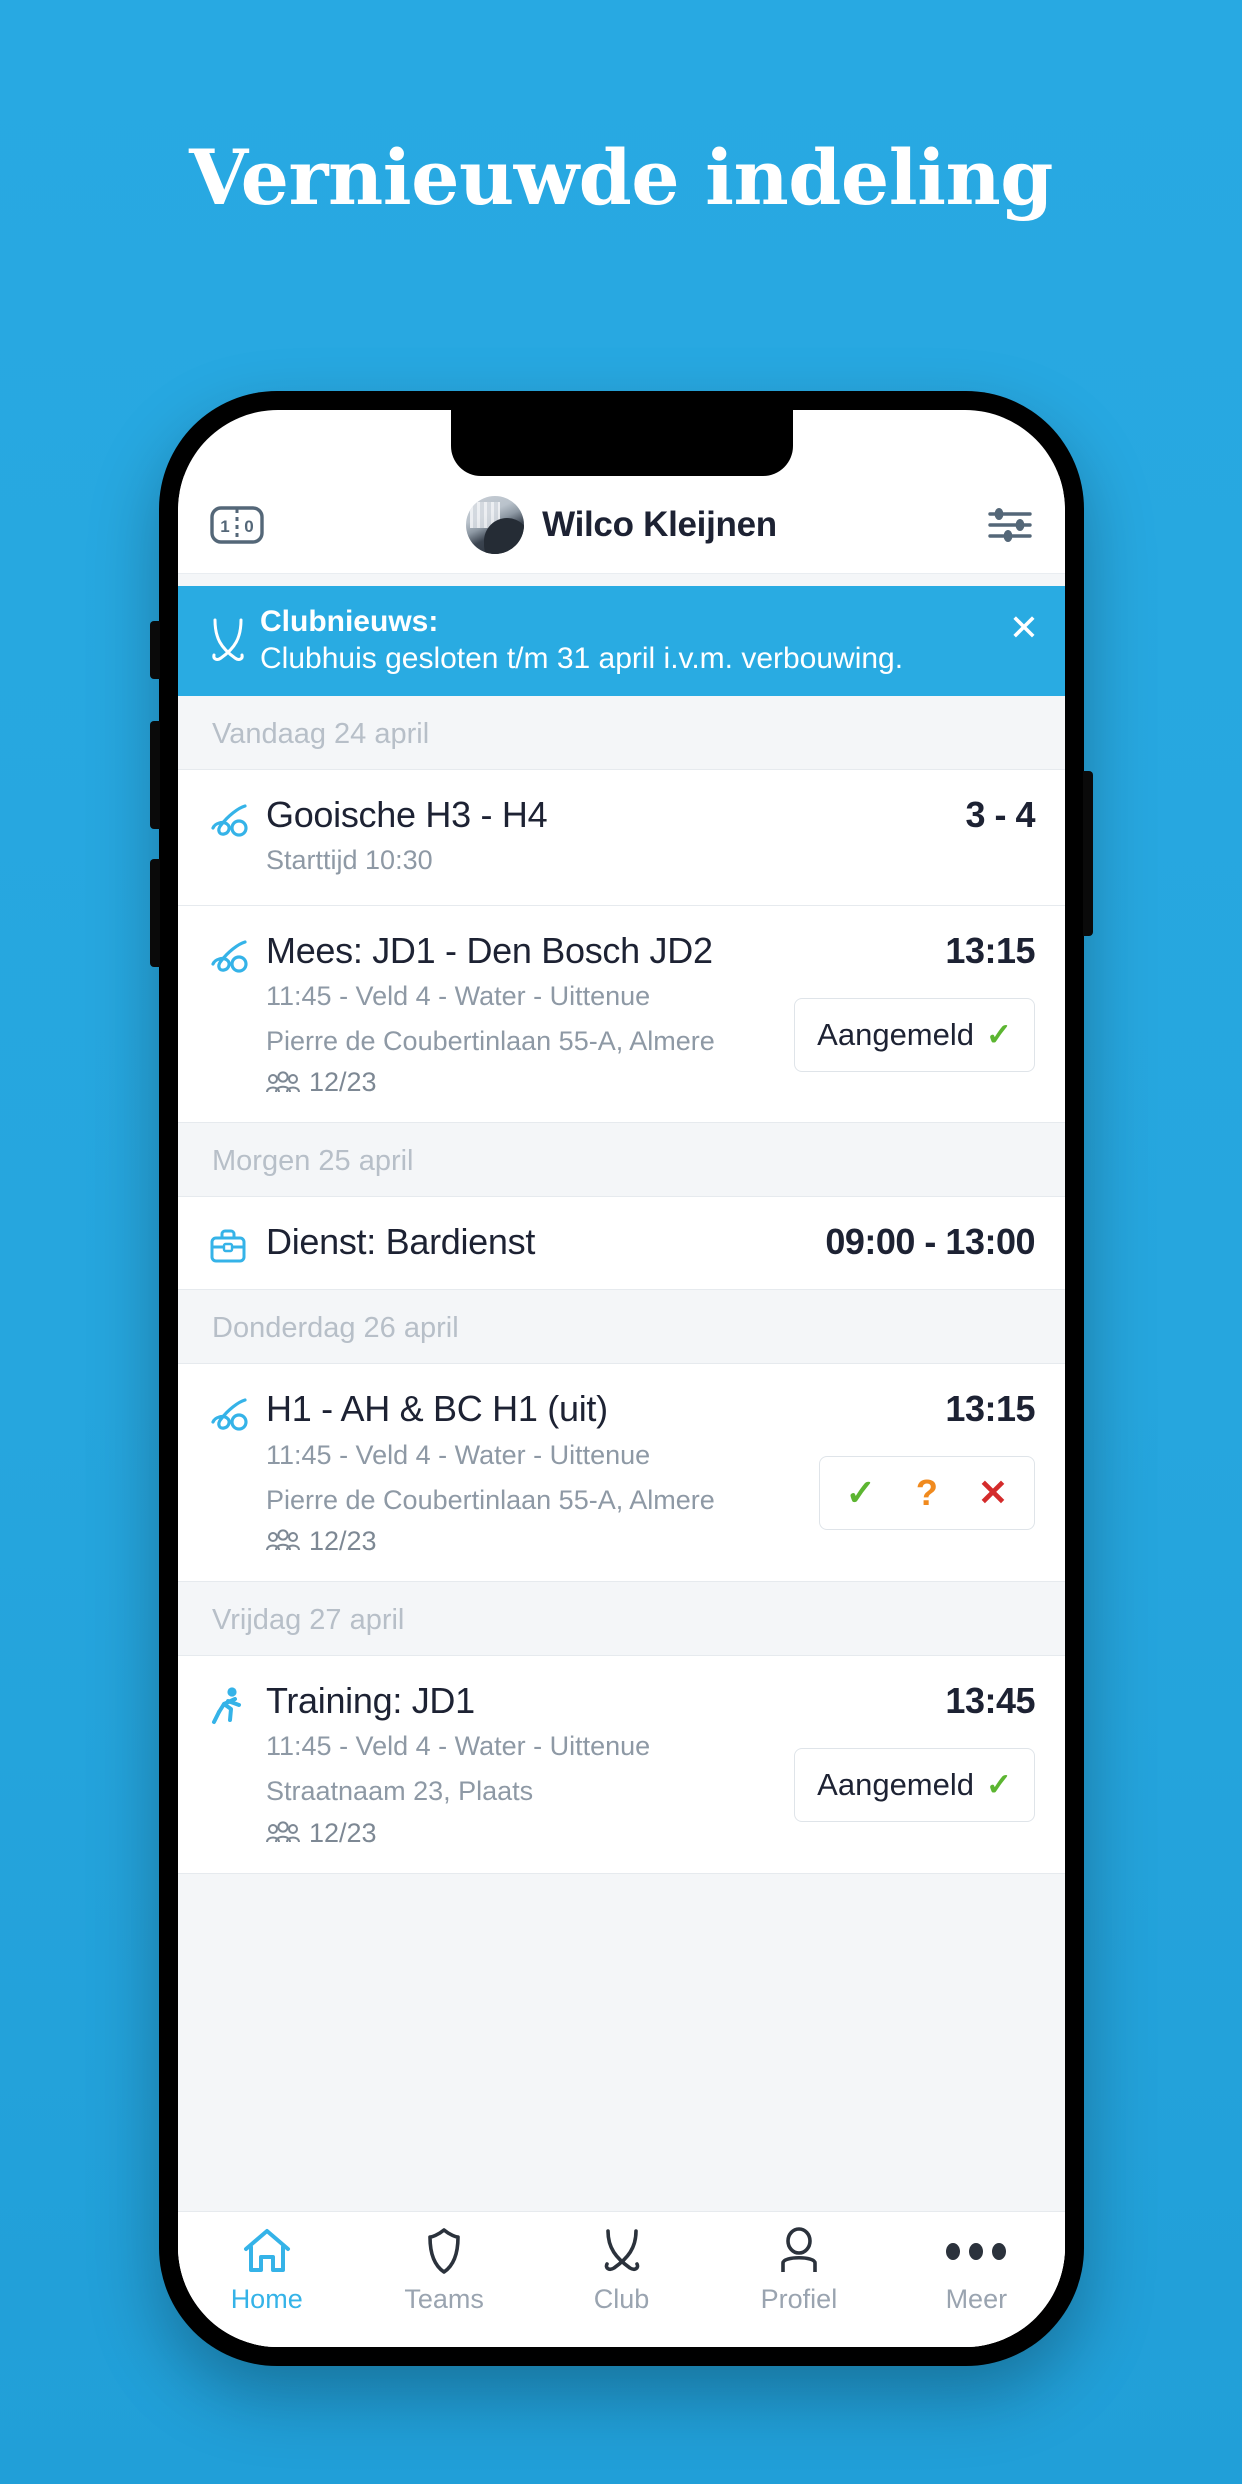 The height and width of the screenshot is (2484, 1242). I want to click on bottom-tab-bar: Home Teams Club Profiel Meer, so click(621, 2279).